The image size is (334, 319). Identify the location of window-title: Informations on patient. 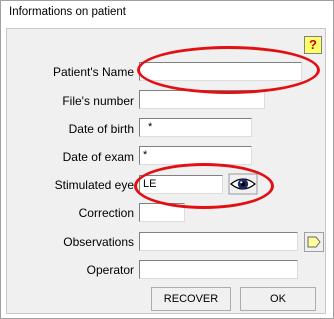
(67, 12).